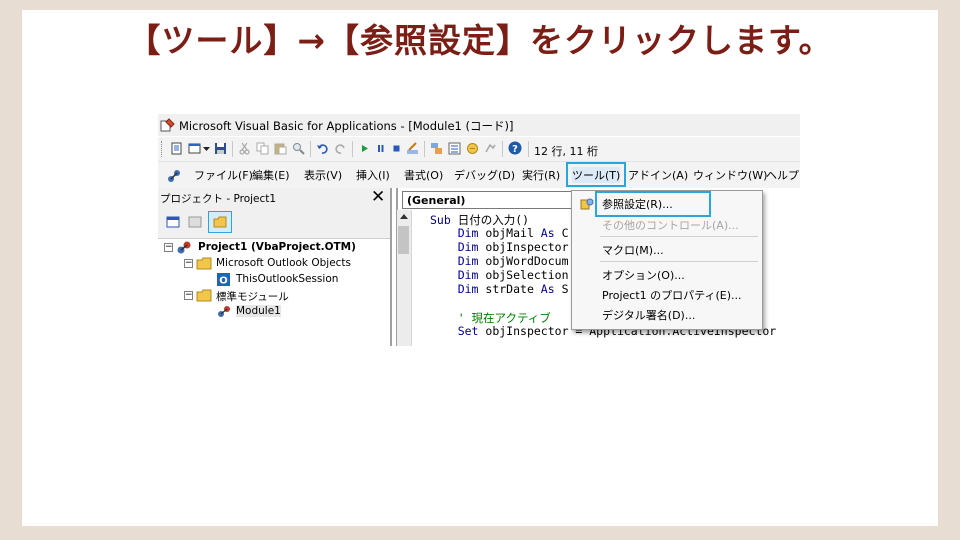 The image size is (960, 540). Describe the element at coordinates (174, 176) in the screenshot. I see `vba-menu-icon` at that location.